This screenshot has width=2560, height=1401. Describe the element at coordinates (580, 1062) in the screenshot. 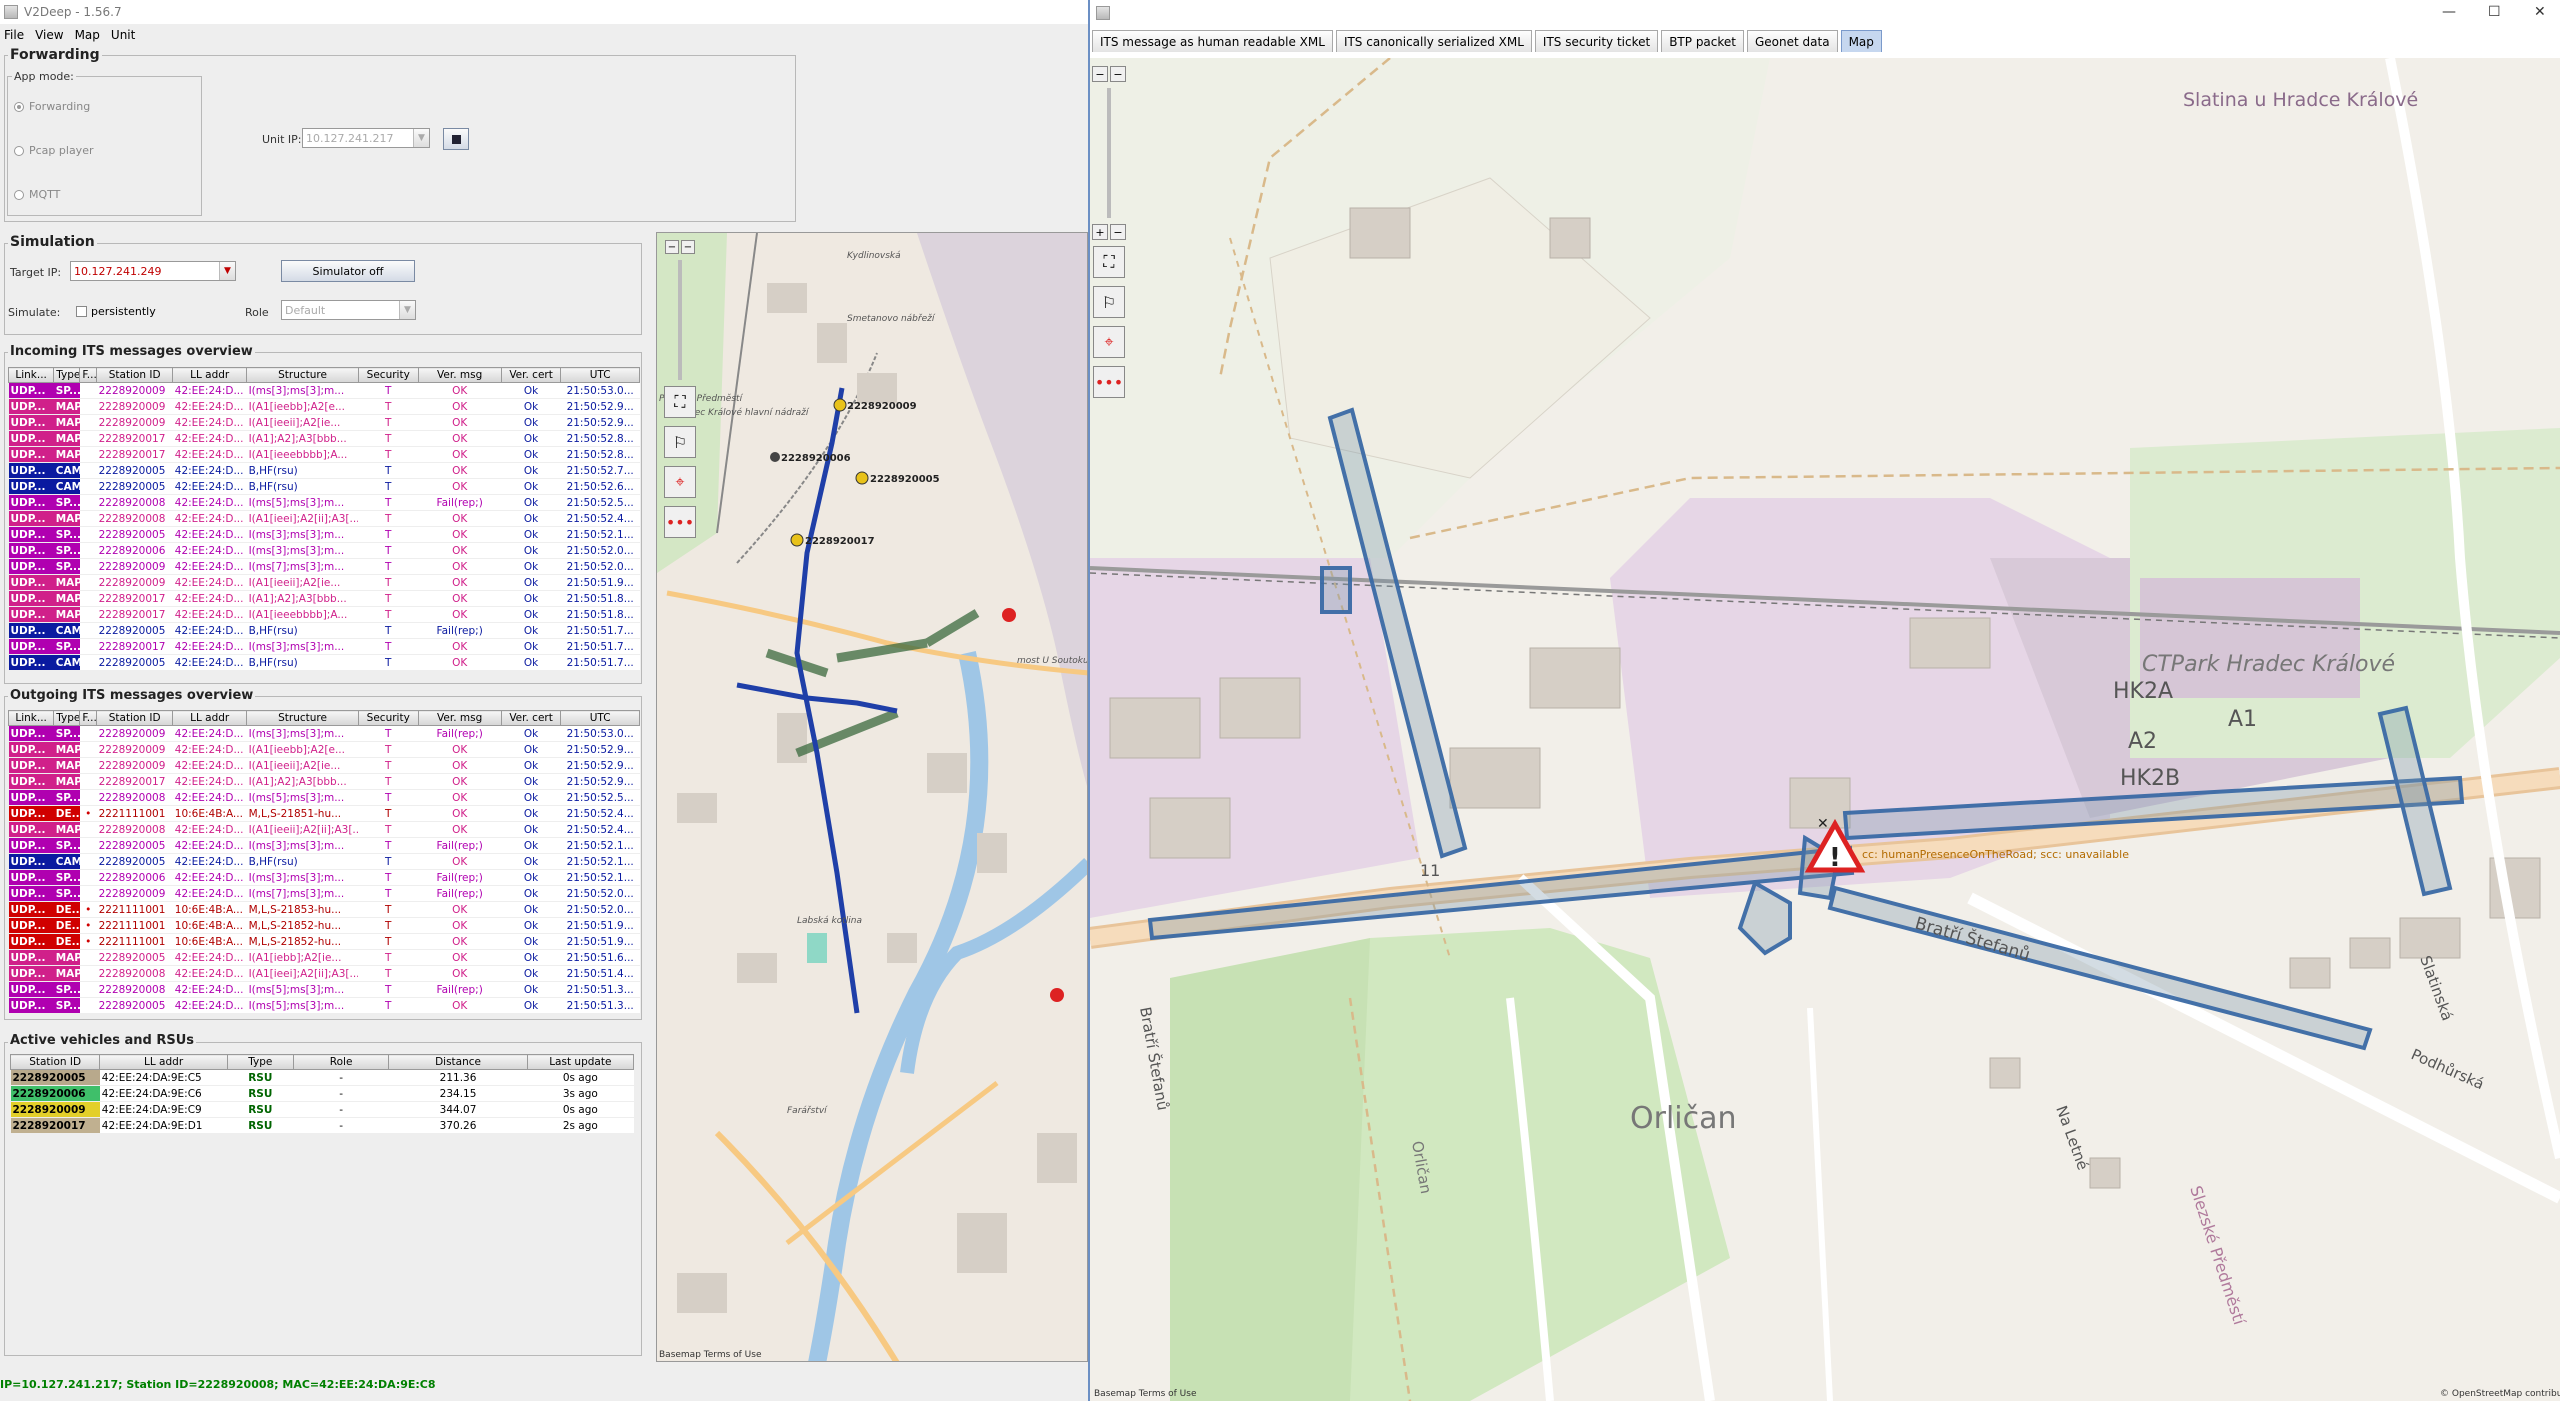

I see `column-header: Last update` at that location.